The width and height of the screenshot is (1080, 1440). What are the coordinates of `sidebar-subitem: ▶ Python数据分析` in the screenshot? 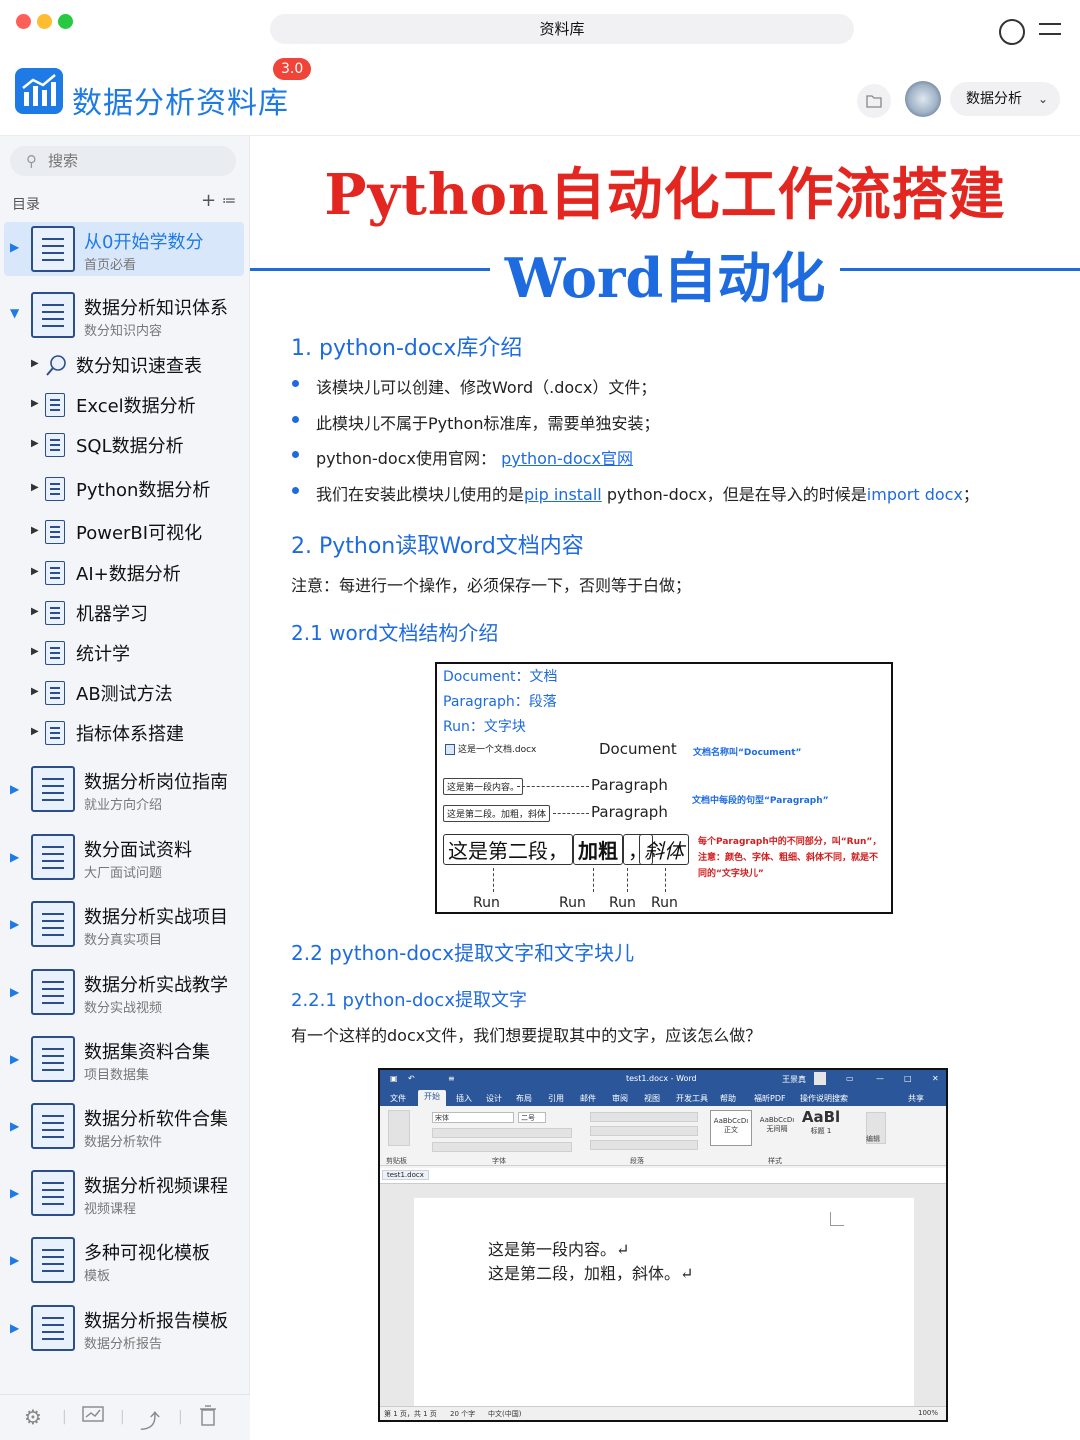 It's located at (137, 489).